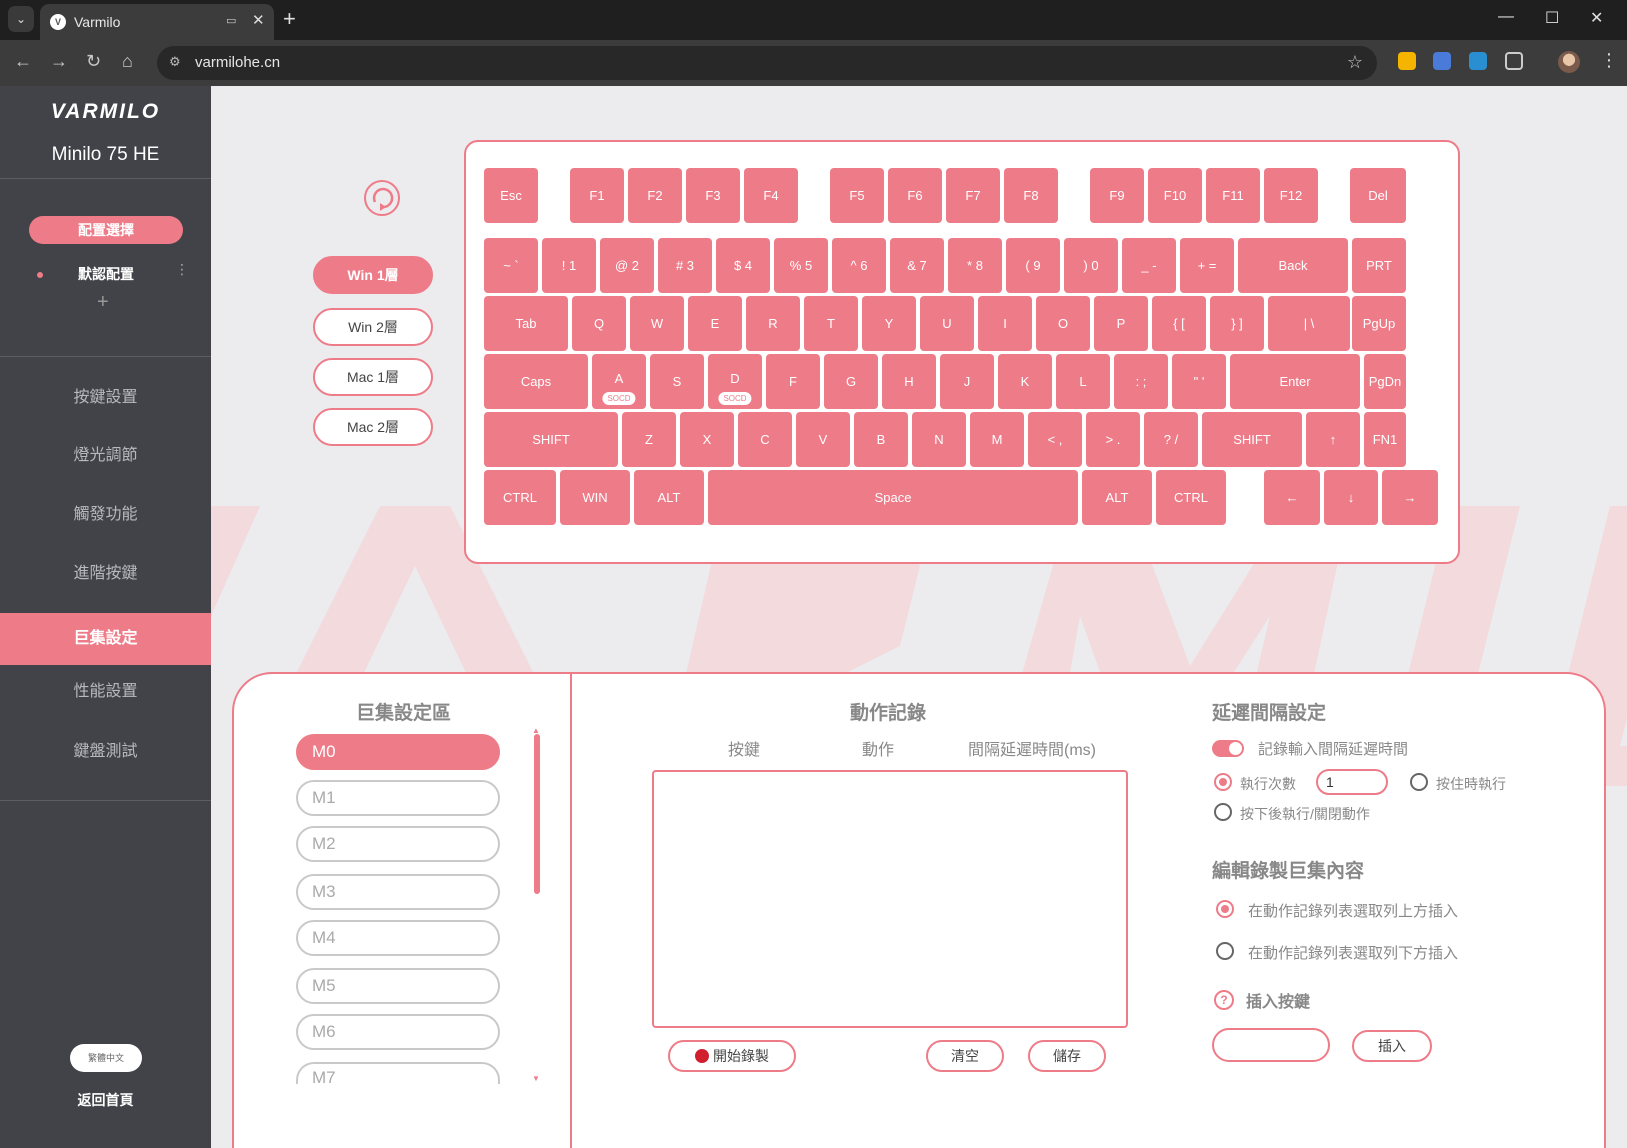 The image size is (1627, 1148). What do you see at coordinates (657, 323) in the screenshot?
I see `key-2-2: W` at bounding box center [657, 323].